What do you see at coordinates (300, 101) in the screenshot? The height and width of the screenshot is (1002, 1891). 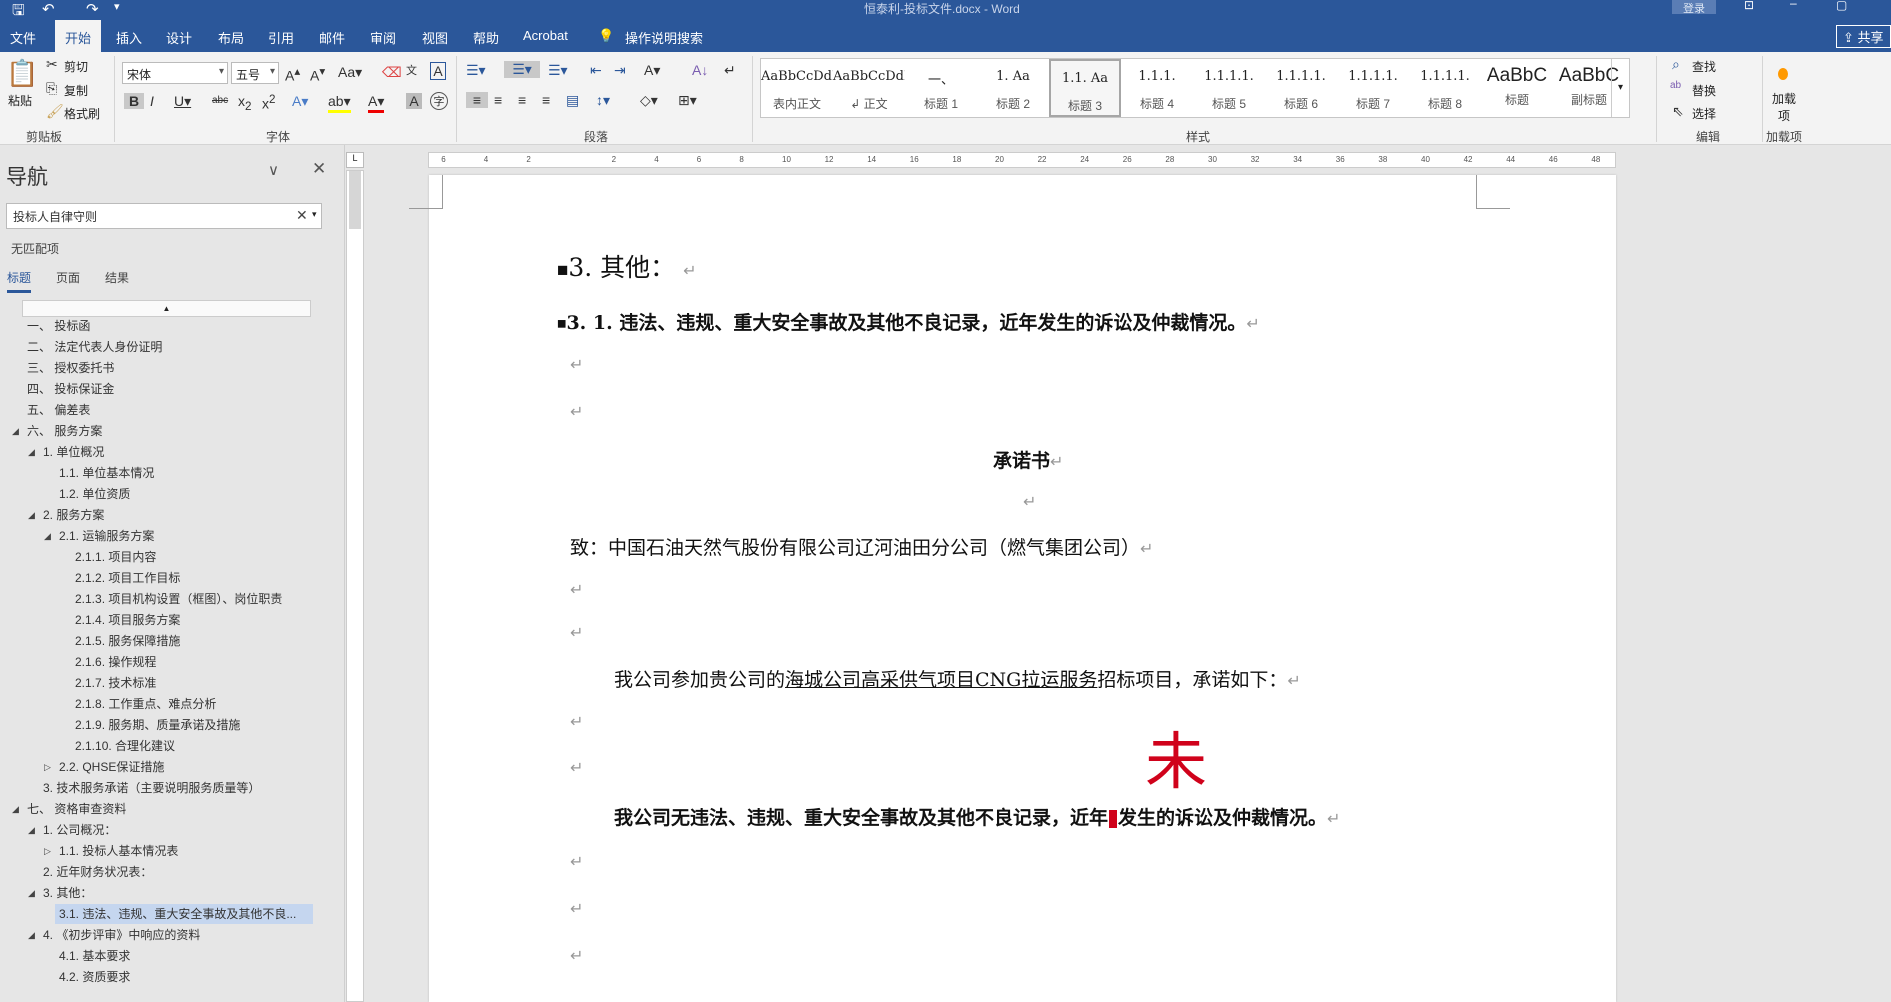 I see `text-effects-icon: A▾` at bounding box center [300, 101].